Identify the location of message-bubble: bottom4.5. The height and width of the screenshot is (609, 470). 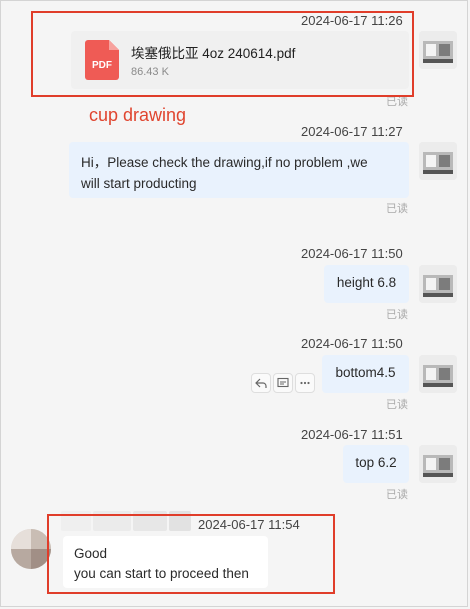
(365, 374).